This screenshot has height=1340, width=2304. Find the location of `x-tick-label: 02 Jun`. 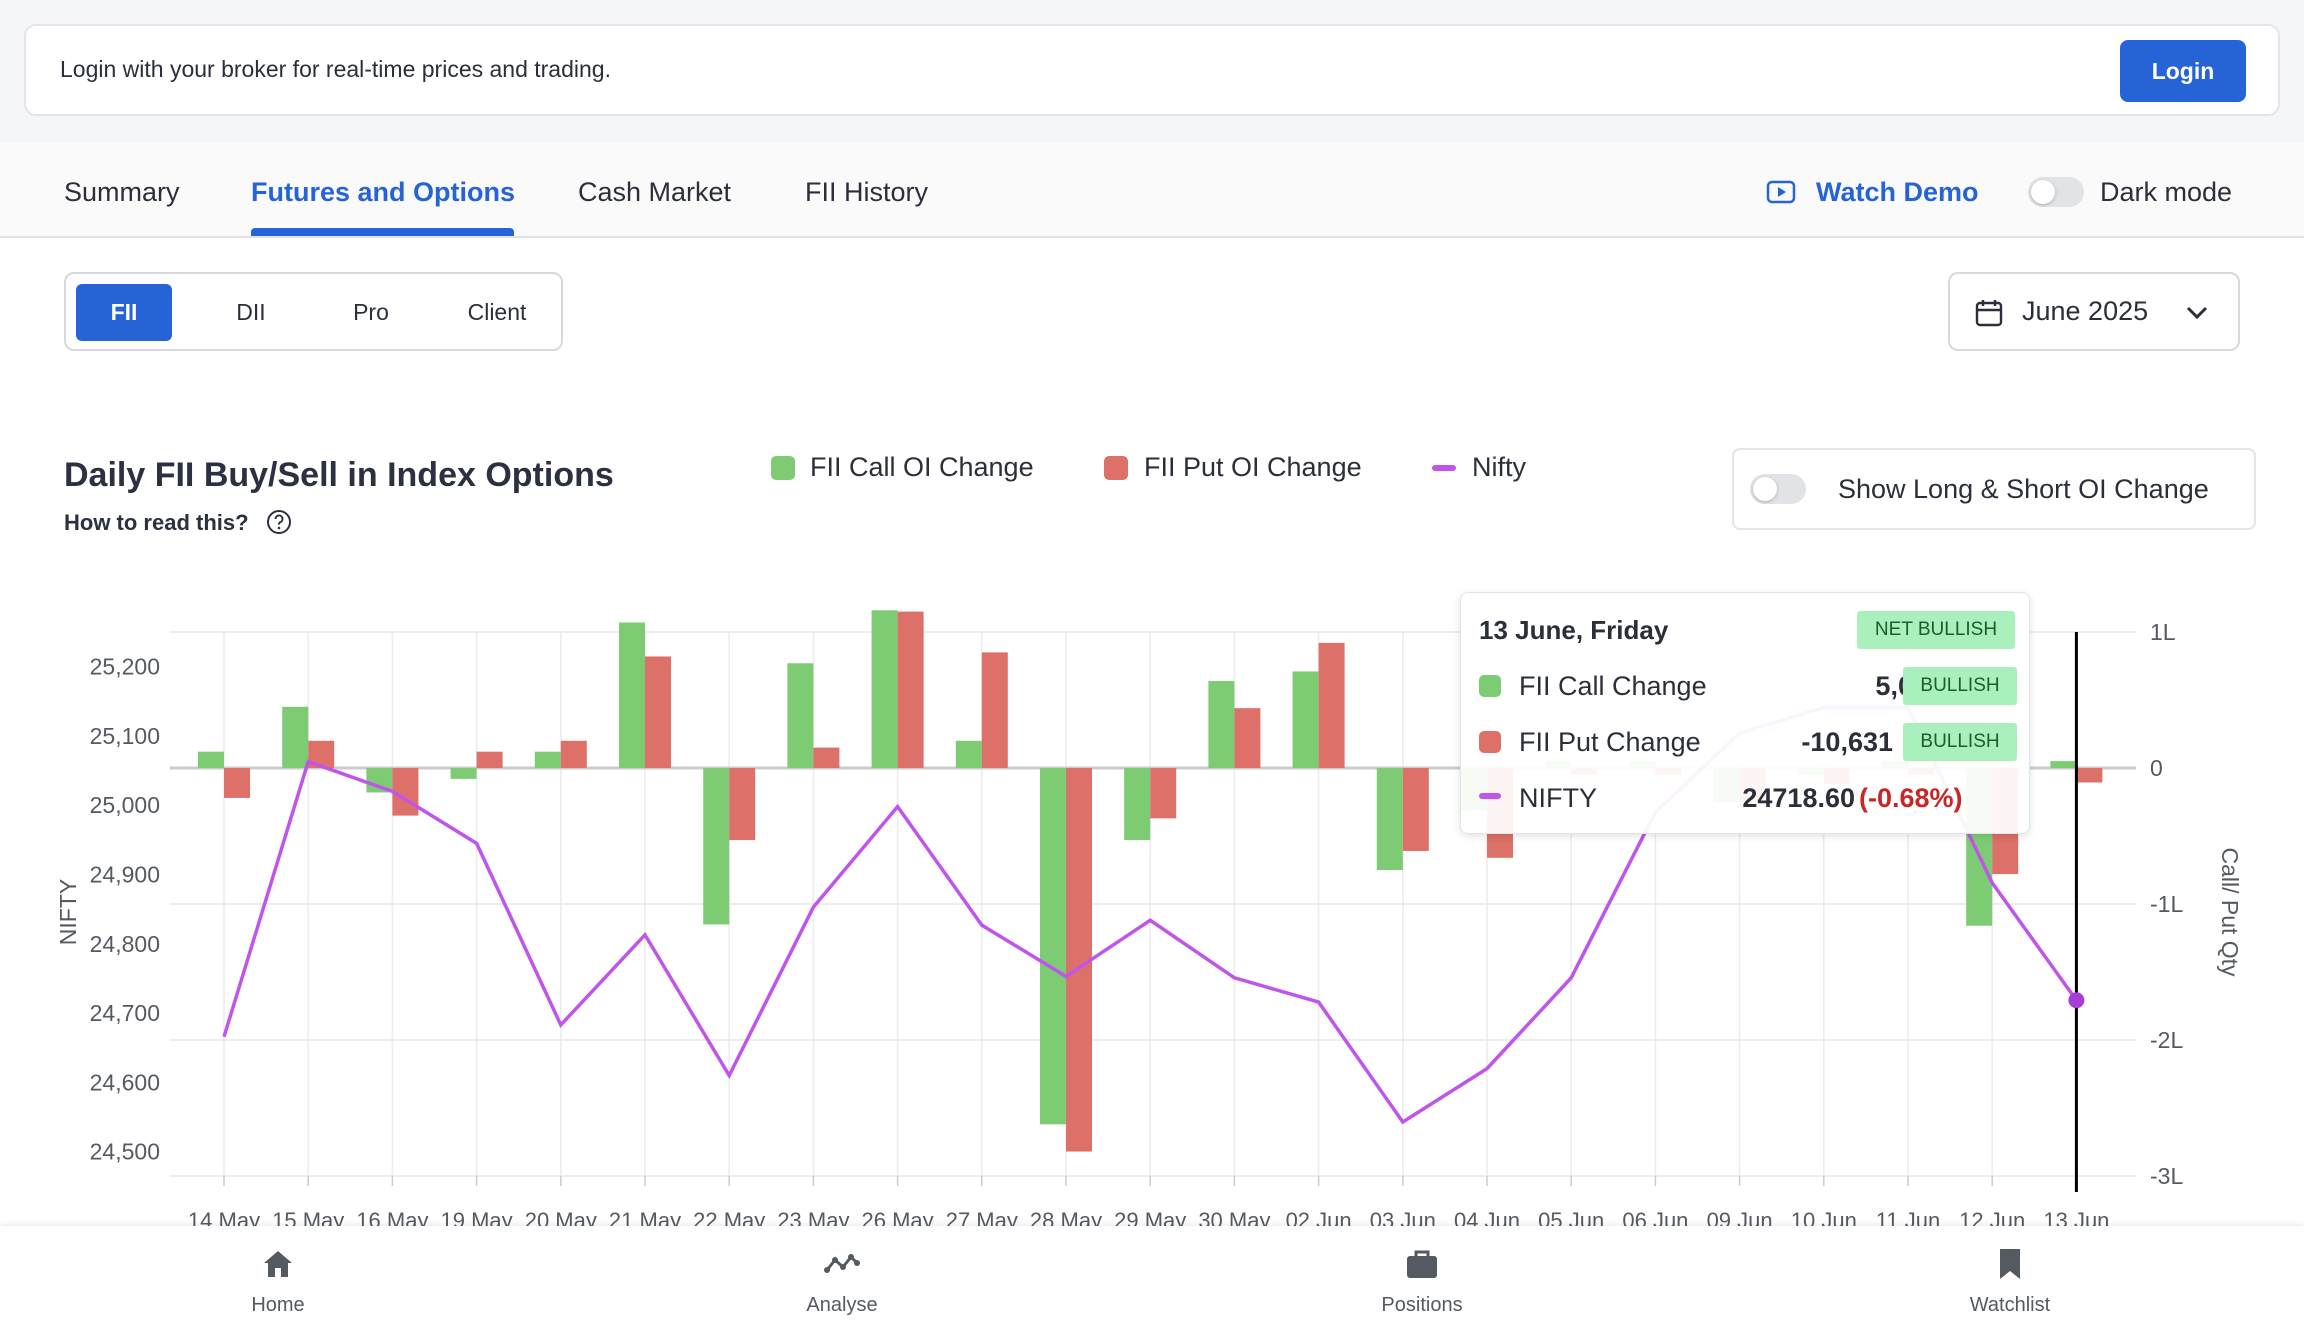

x-tick-label: 02 Jun is located at coordinates (1319, 1217).